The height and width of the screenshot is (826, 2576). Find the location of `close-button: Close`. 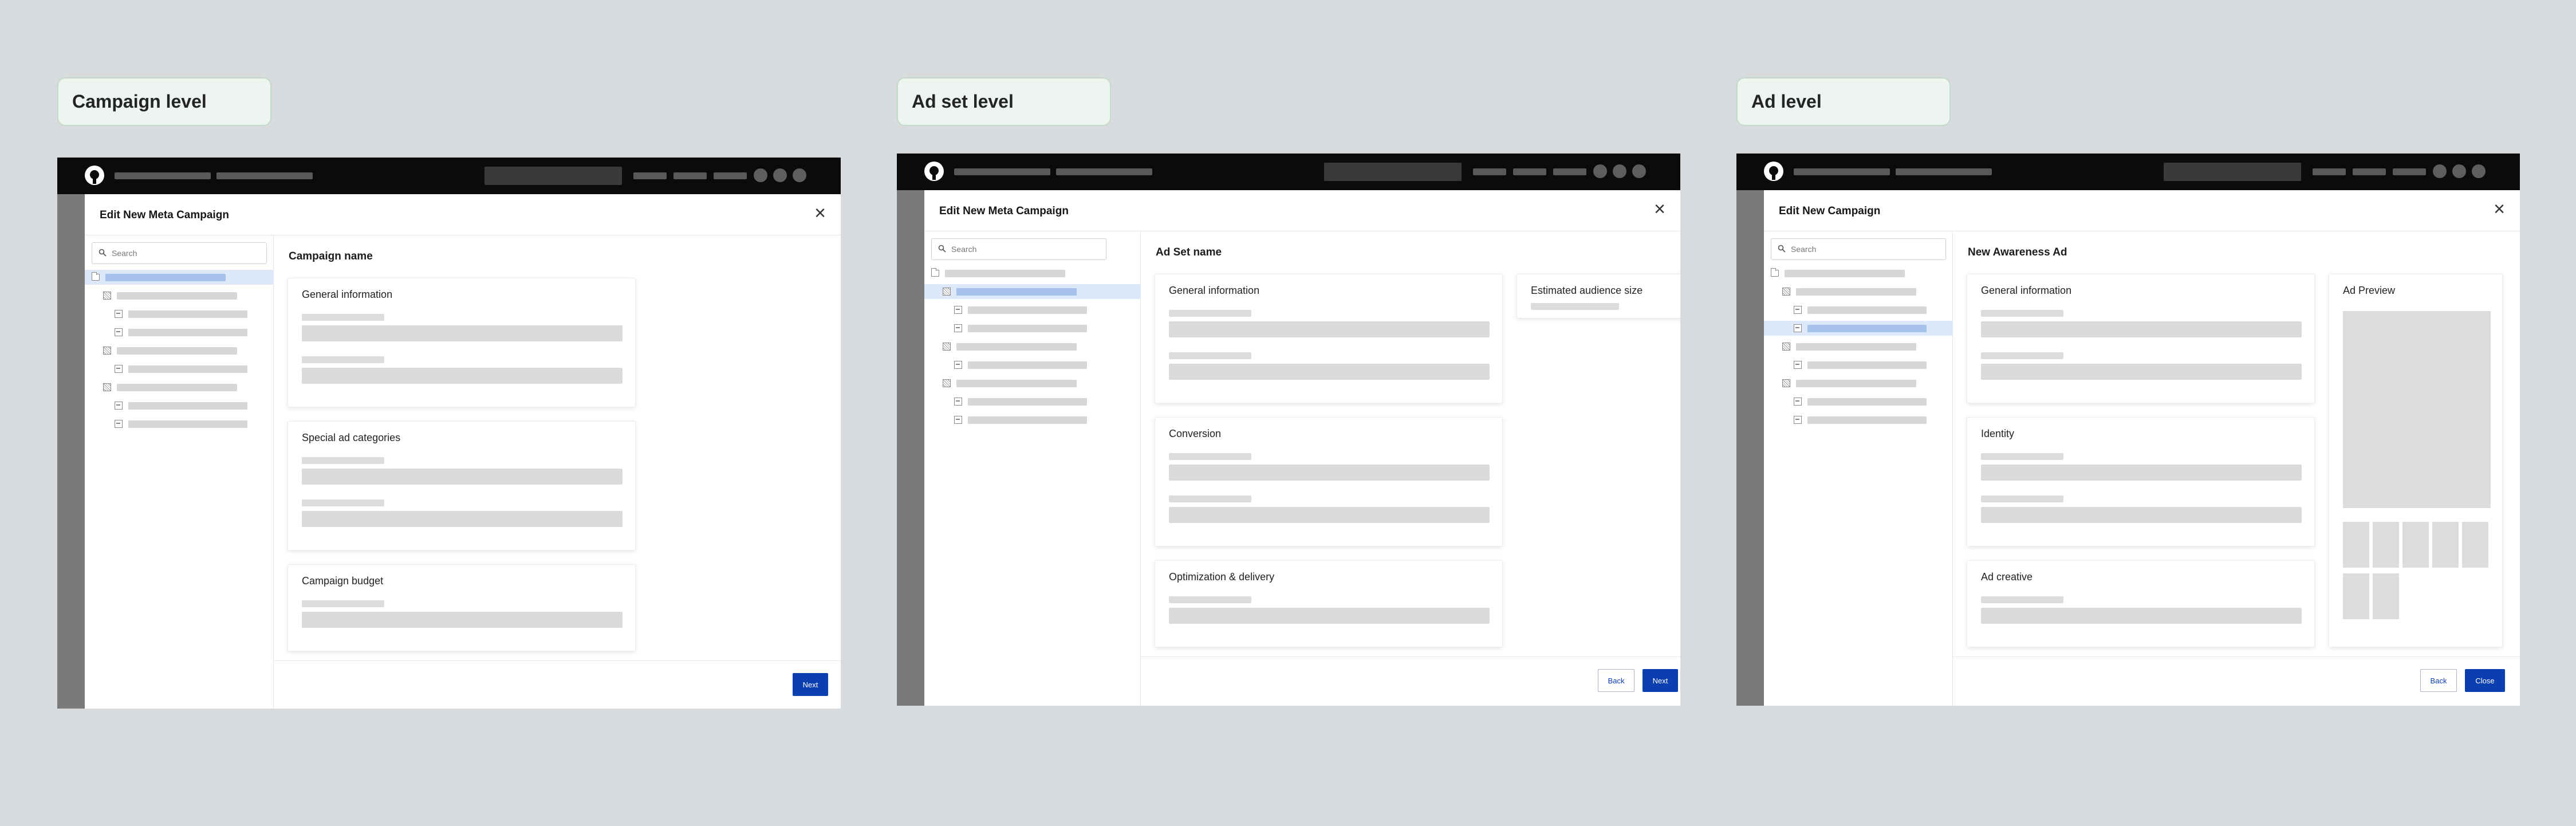

close-button: Close is located at coordinates (2485, 680).